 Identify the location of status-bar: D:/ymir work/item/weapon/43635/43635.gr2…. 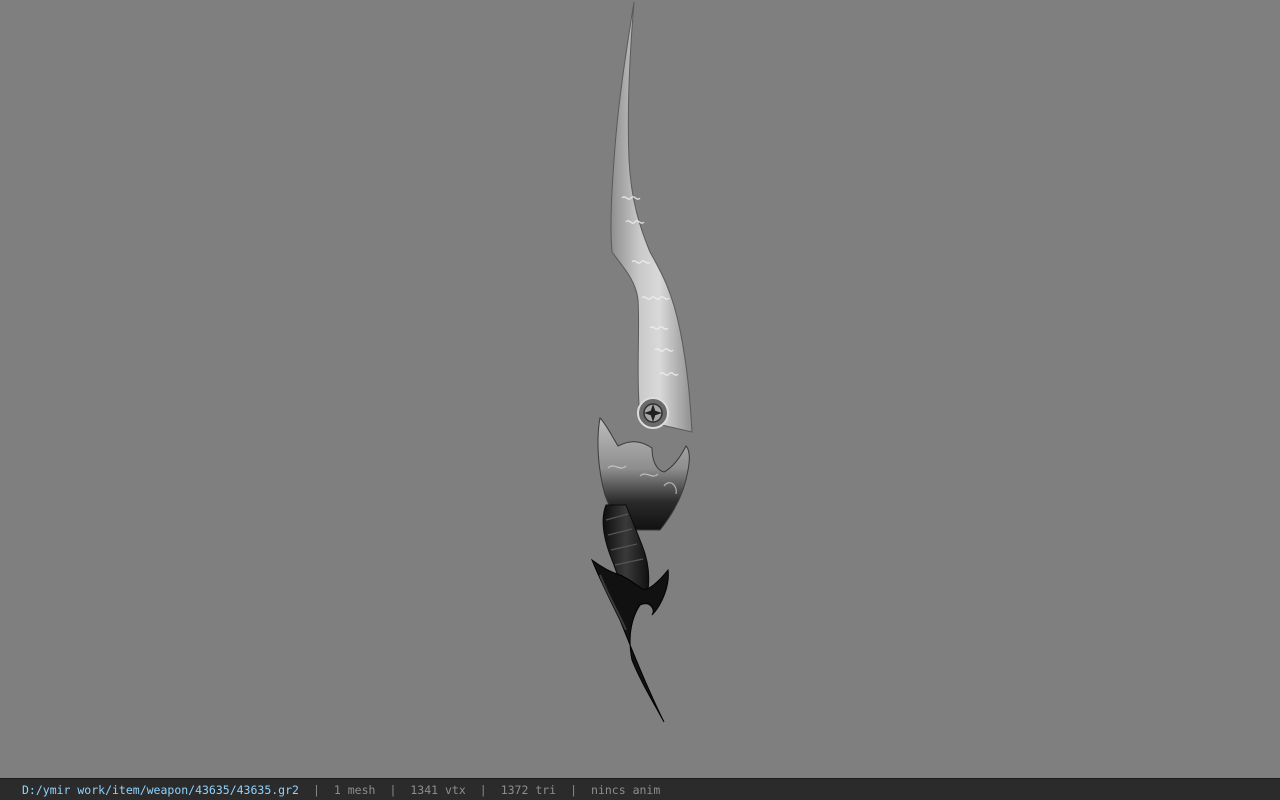
(640, 789).